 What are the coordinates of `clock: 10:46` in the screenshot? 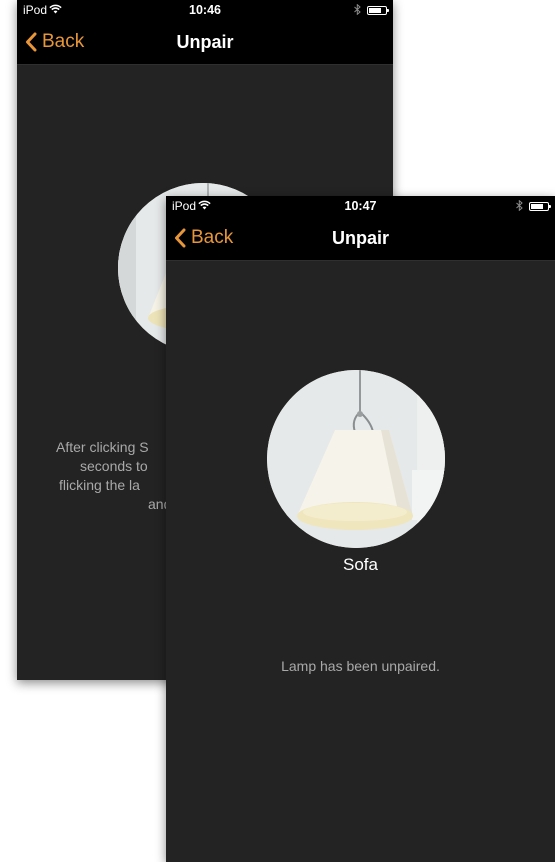 It's located at (205, 10).